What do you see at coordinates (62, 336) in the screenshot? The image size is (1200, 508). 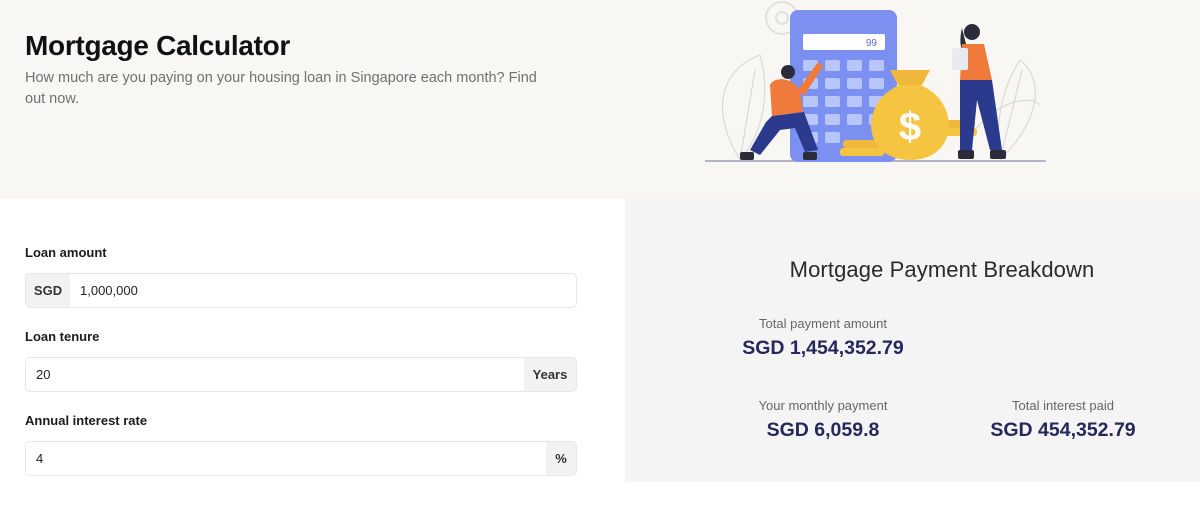 I see `loan-tenure-label: Loan tenure` at bounding box center [62, 336].